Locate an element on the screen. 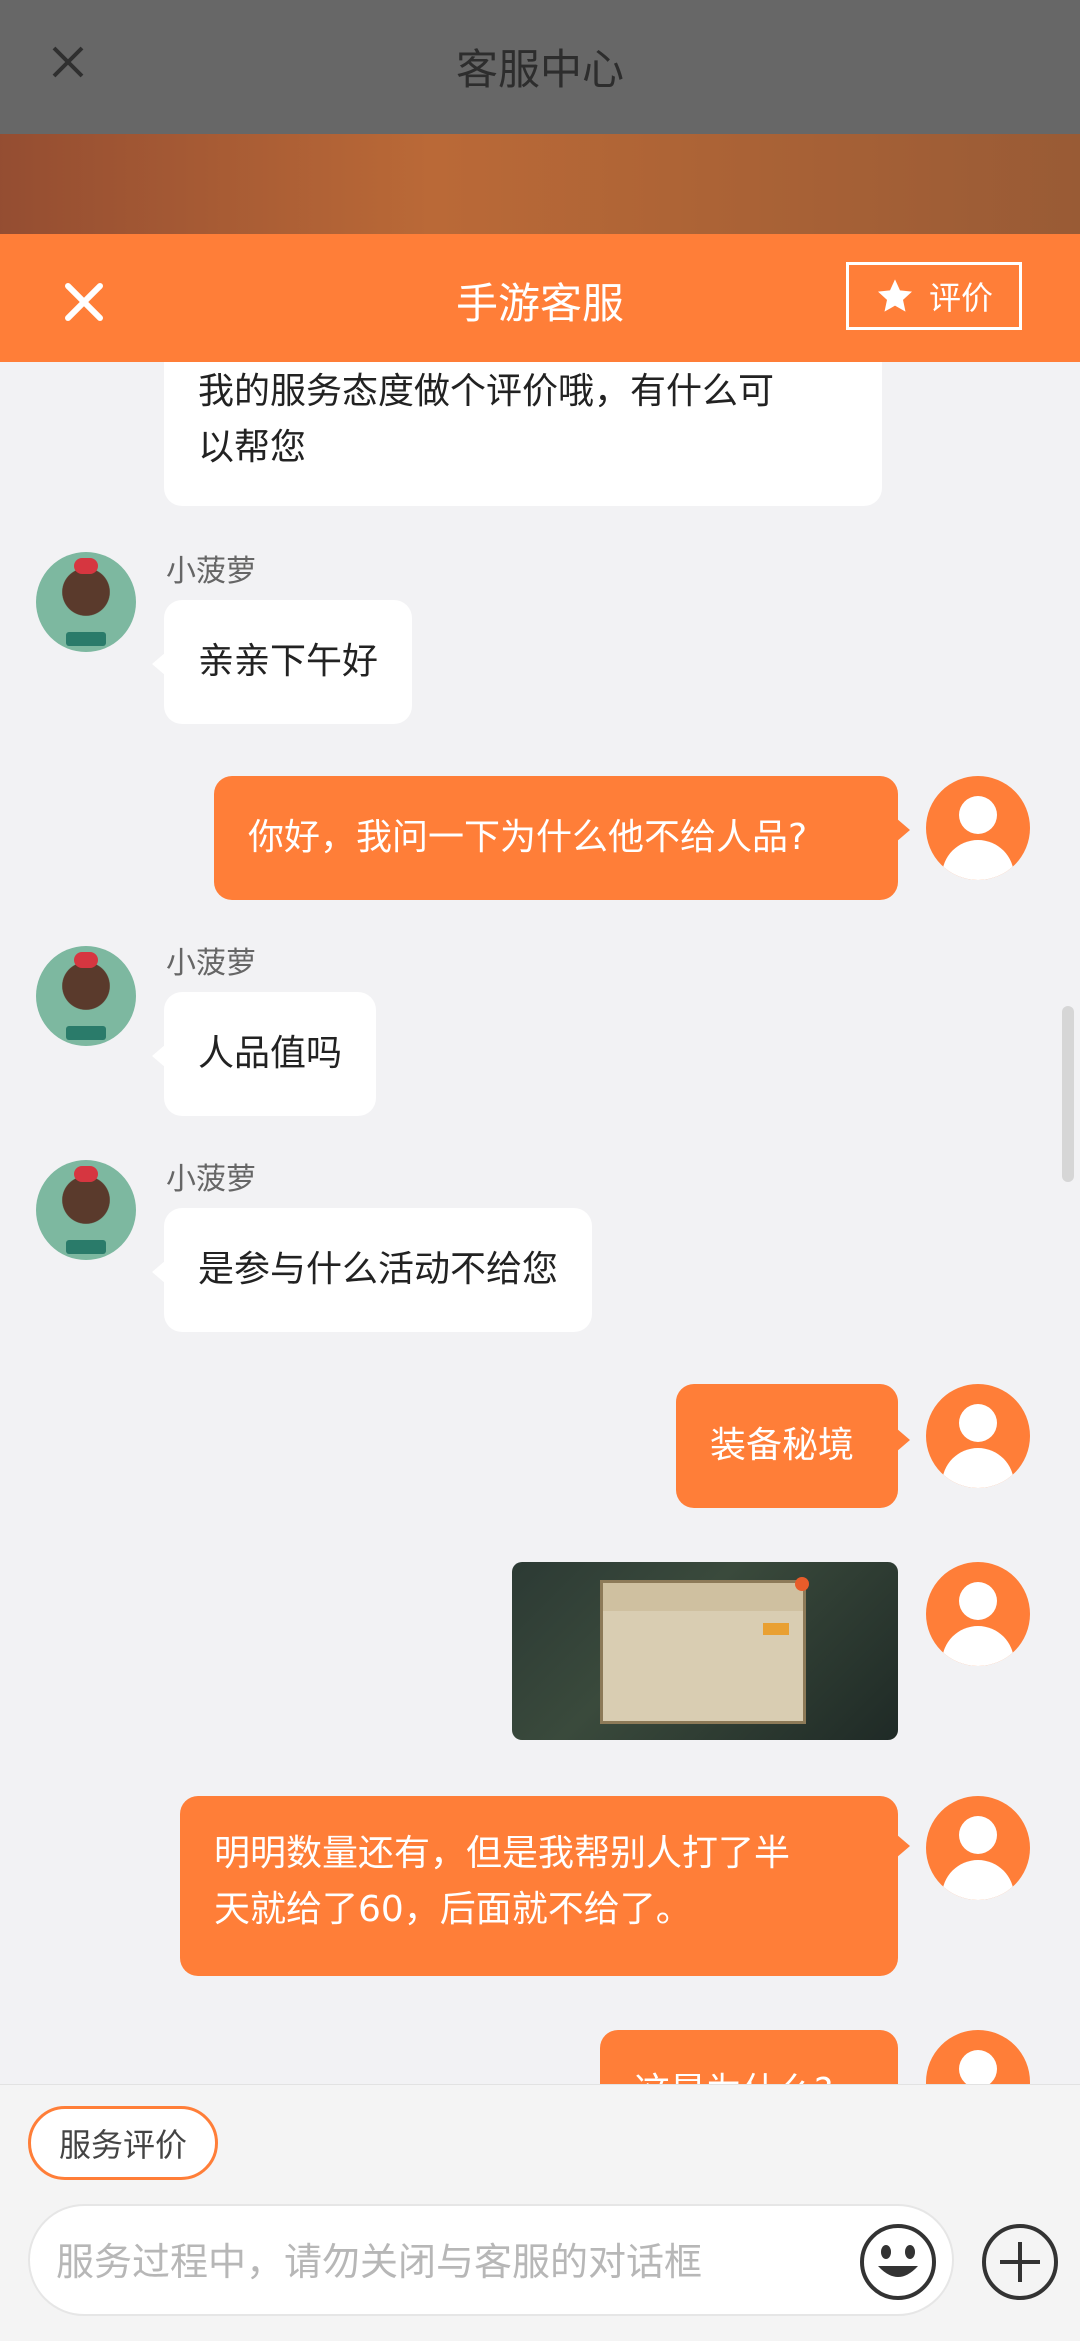 This screenshot has height=2341, width=1080. user-message-bubble: 你好，我问一下为什么他不给人品? is located at coordinates (556, 838).